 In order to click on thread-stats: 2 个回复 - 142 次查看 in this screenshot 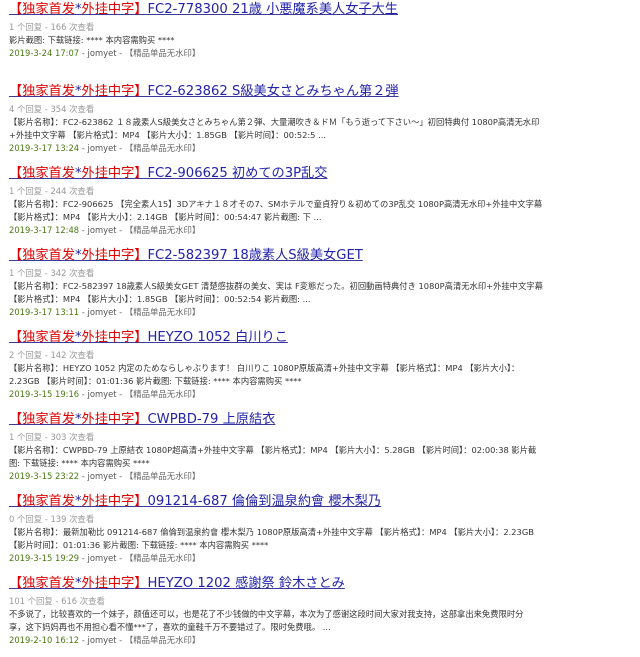, I will do `click(52, 355)`.